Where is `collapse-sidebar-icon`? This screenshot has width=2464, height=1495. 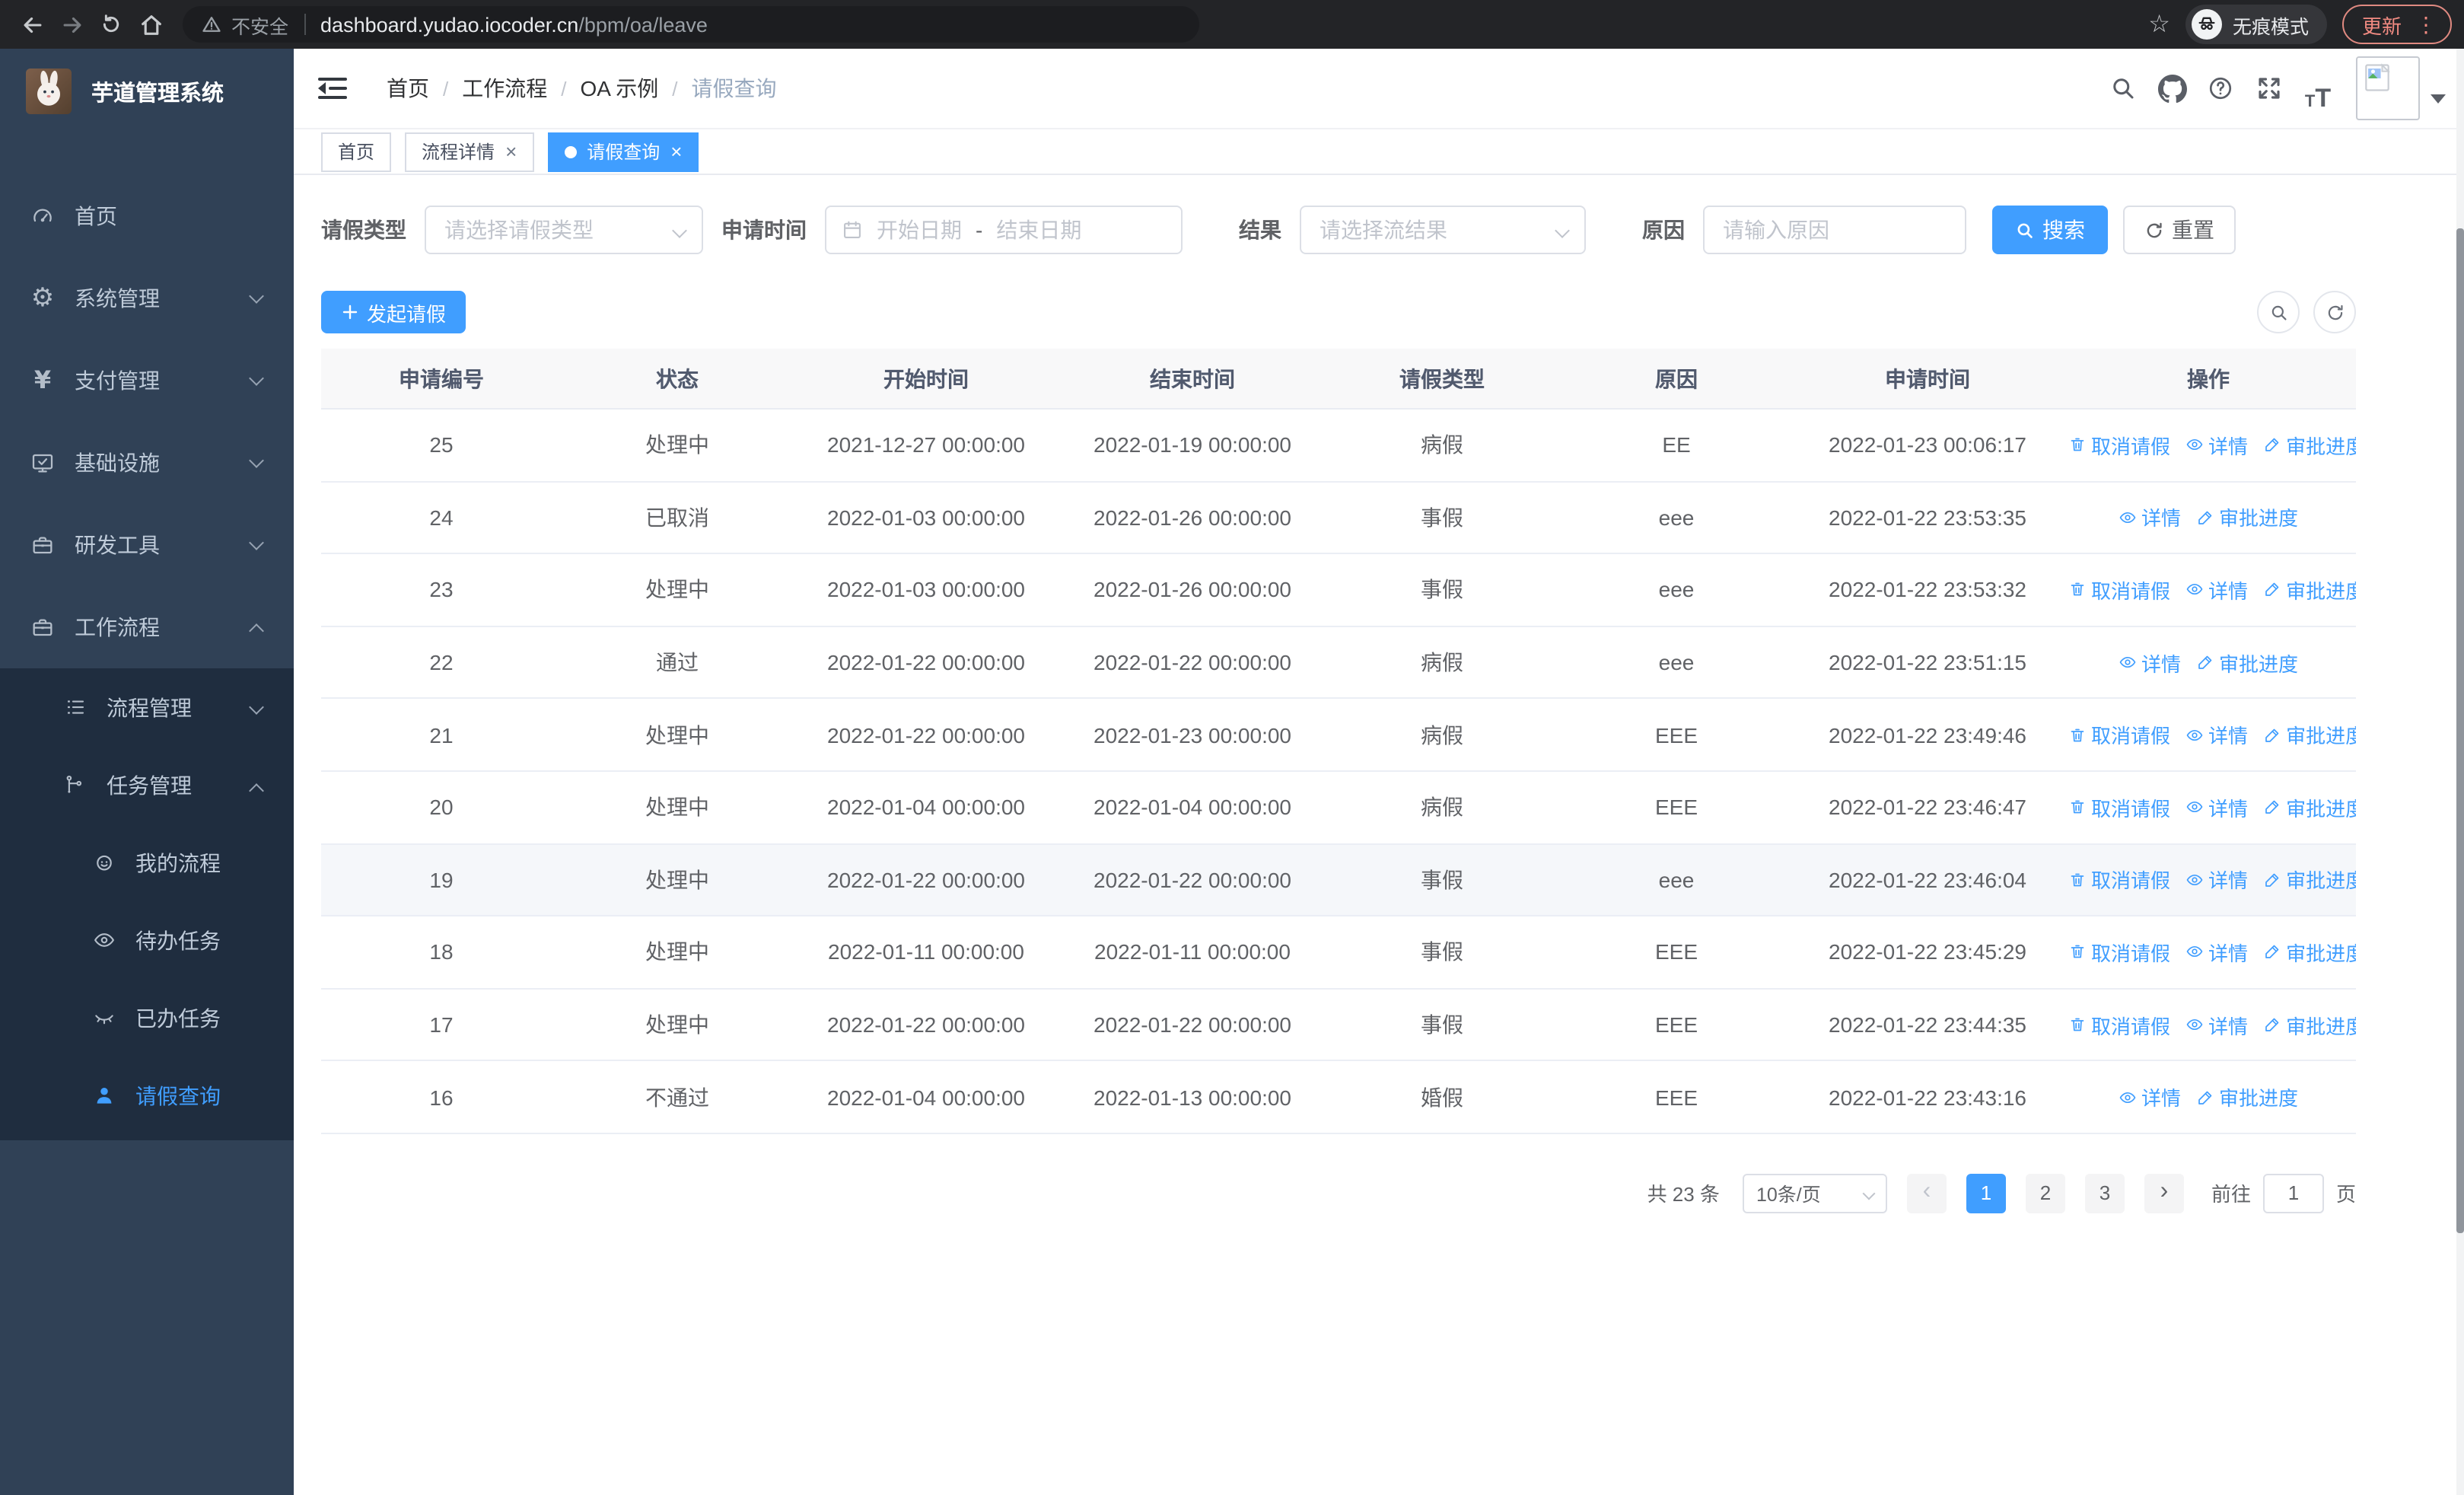 collapse-sidebar-icon is located at coordinates (332, 89).